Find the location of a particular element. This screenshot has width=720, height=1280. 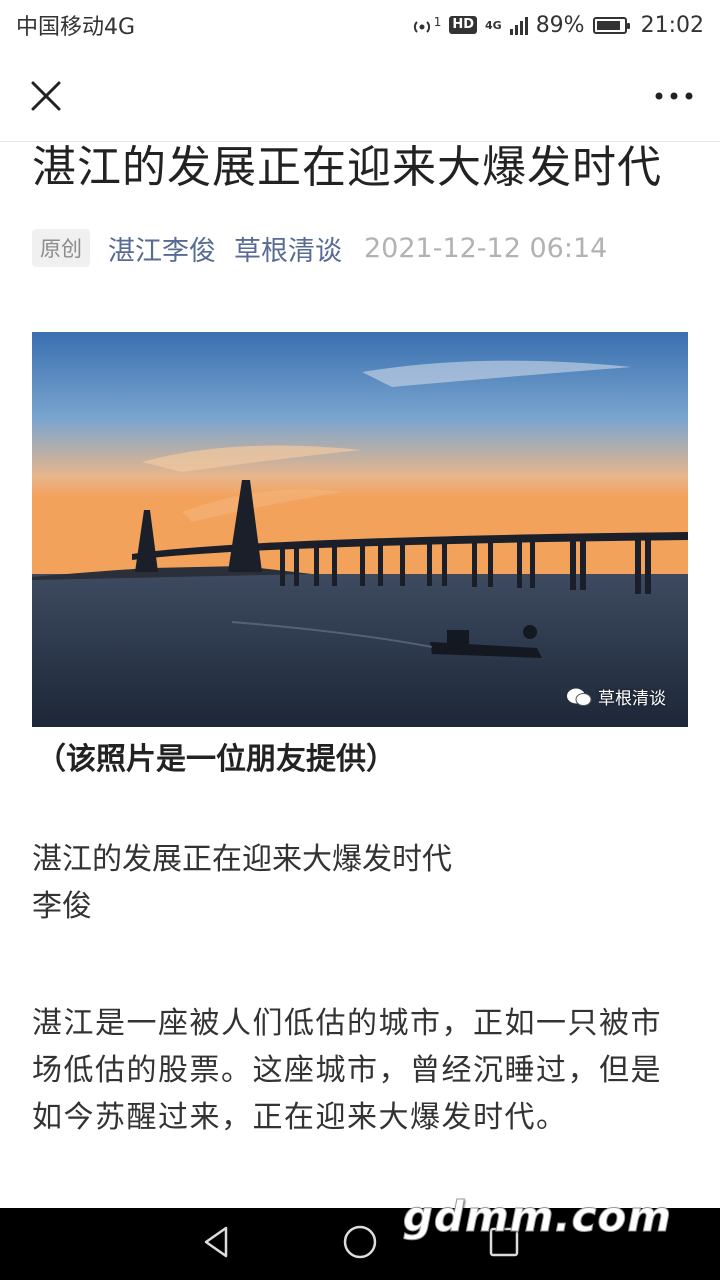

network-type: 4G is located at coordinates (493, 25).